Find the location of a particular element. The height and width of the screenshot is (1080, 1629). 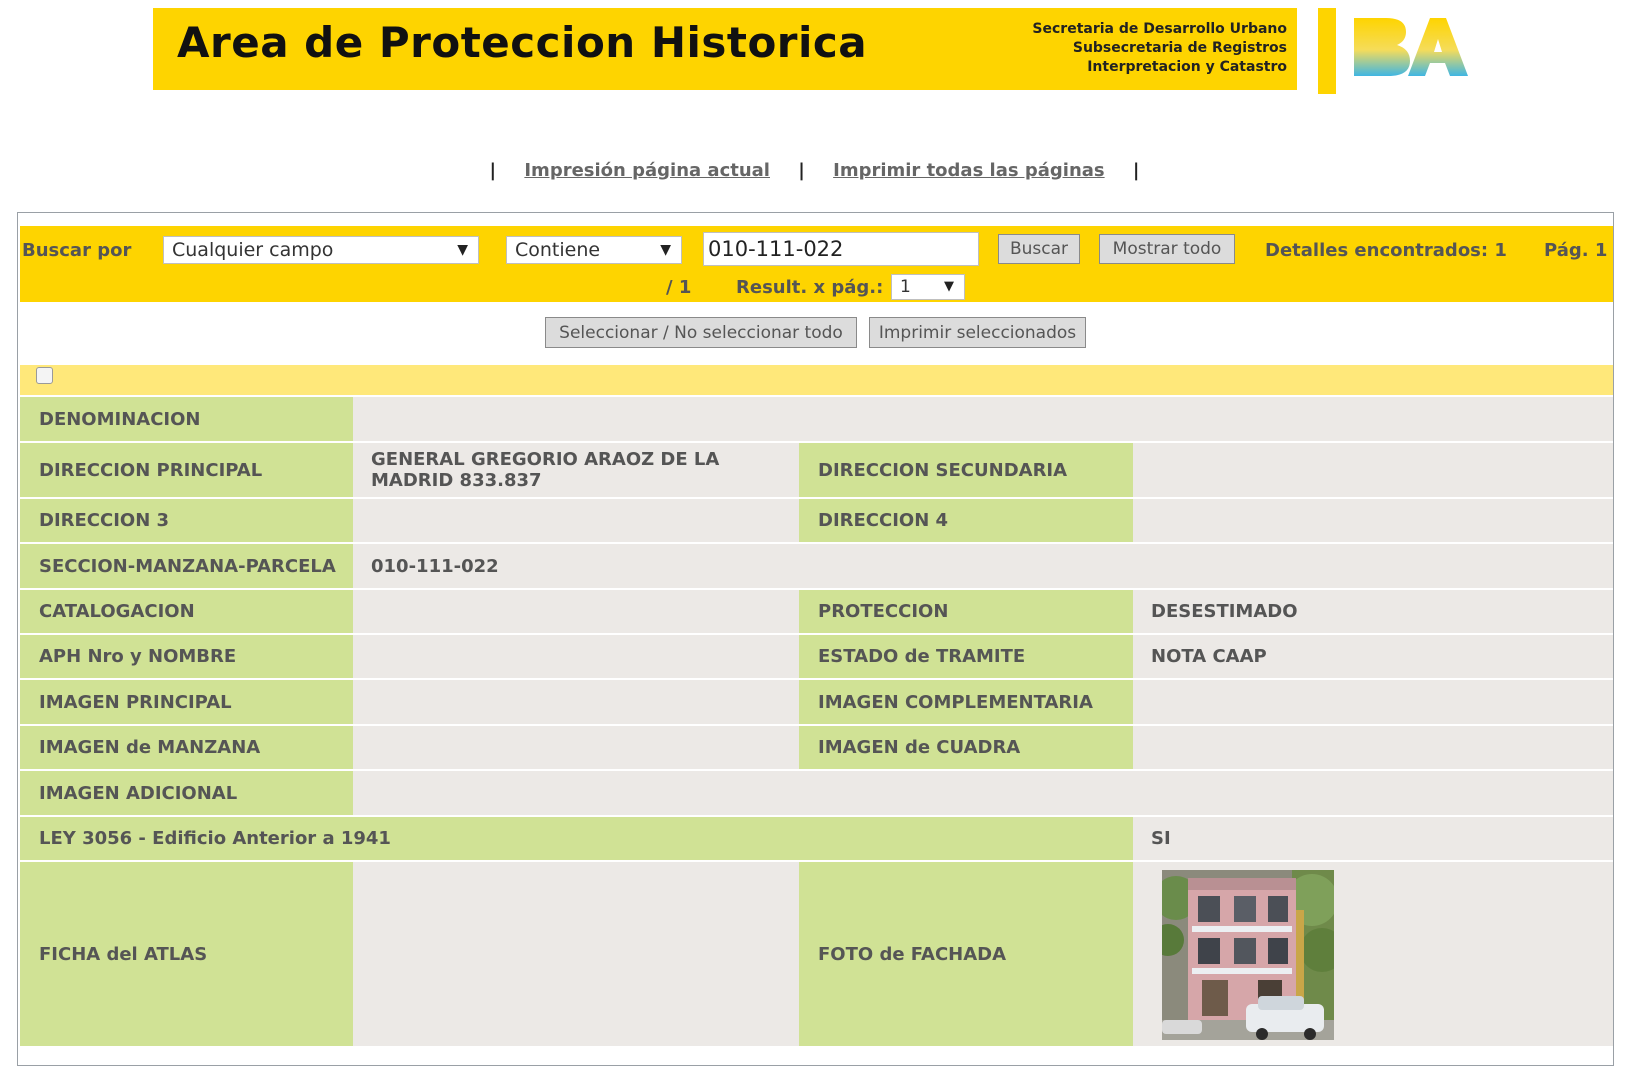

foto-fachada-label: FOTO de FACHADA is located at coordinates (966, 954).